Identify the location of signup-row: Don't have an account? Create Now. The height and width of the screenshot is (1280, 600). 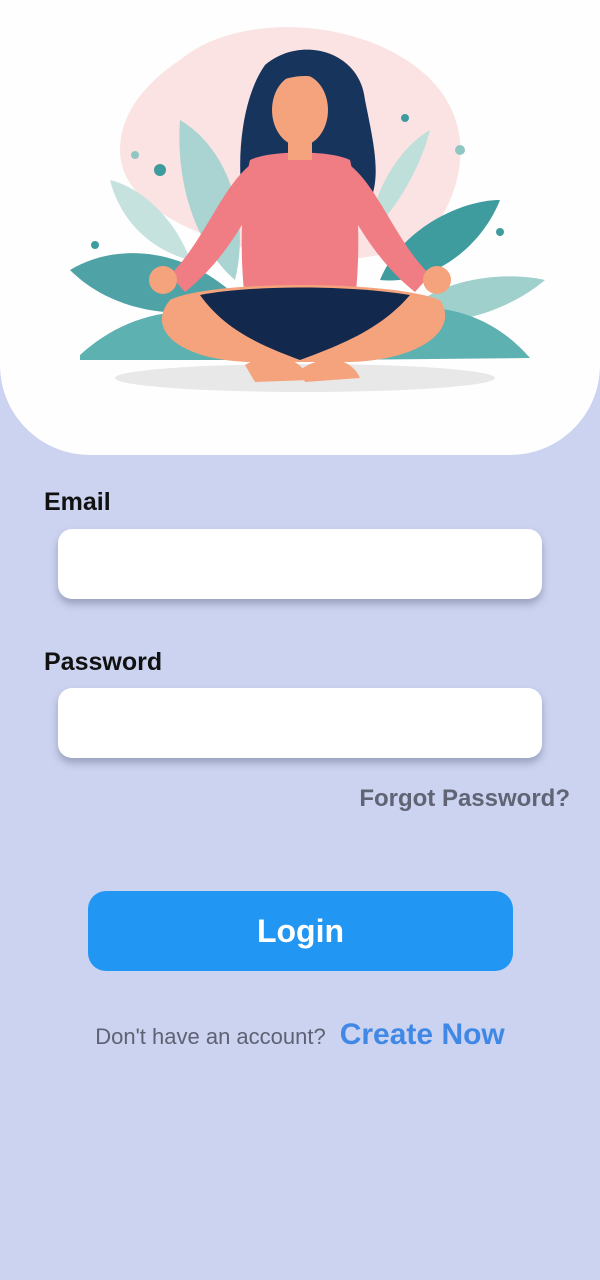
(300, 1035).